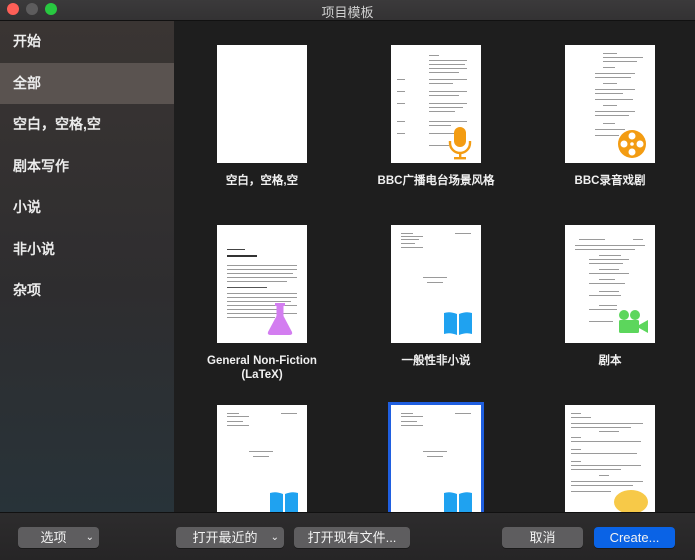 The image size is (695, 560). Describe the element at coordinates (280, 319) in the screenshot. I see `flask-icon` at that location.